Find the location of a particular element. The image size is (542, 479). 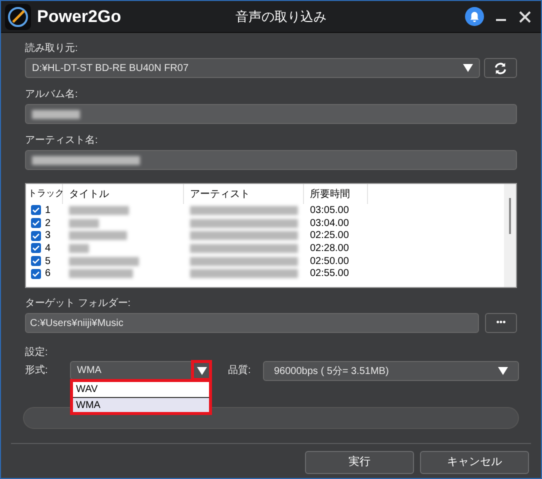

refresh-button is located at coordinates (500, 68).